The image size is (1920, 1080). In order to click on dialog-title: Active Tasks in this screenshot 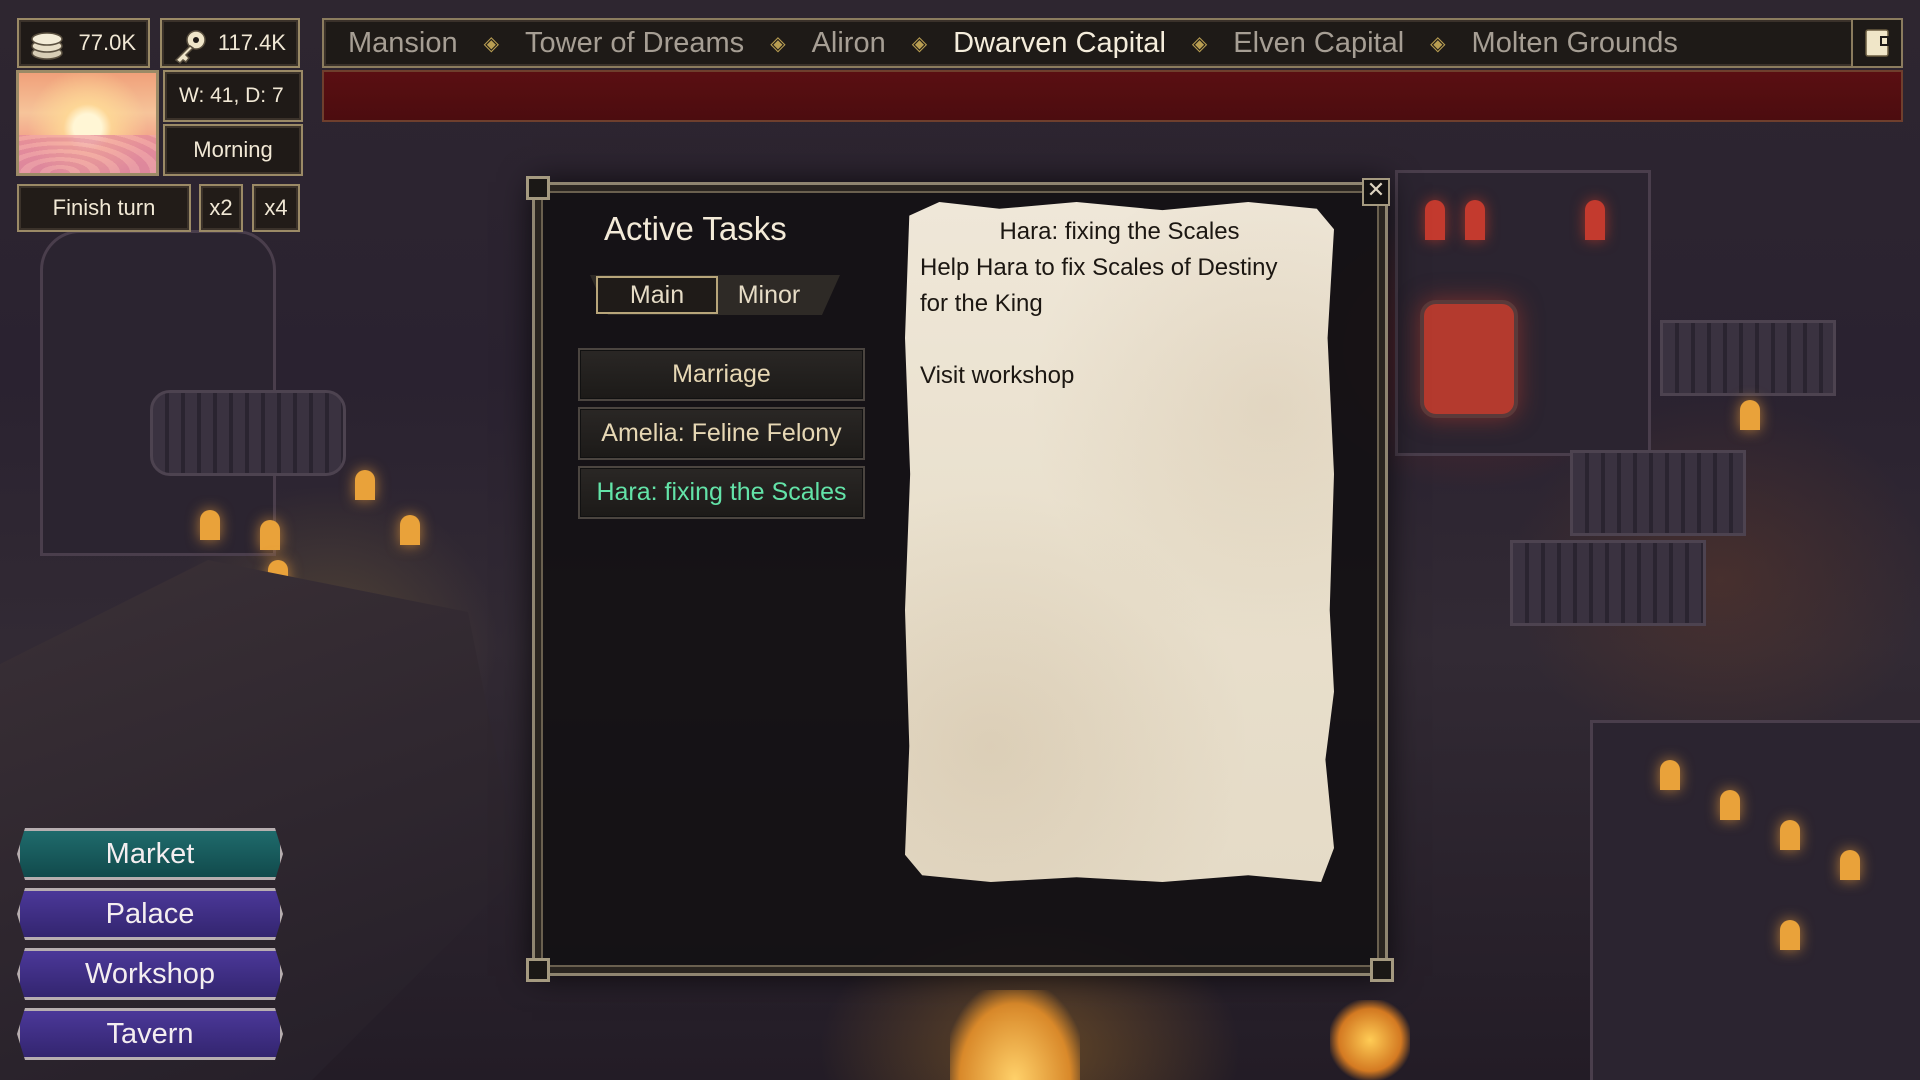, I will do `click(695, 228)`.